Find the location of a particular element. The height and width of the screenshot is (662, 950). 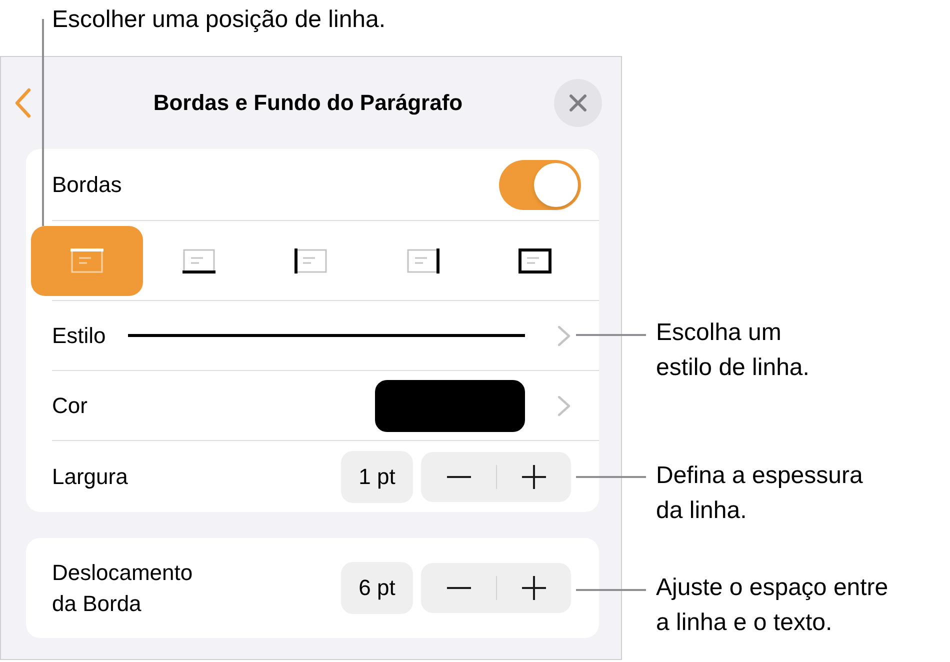

top-border-icon is located at coordinates (87, 261).